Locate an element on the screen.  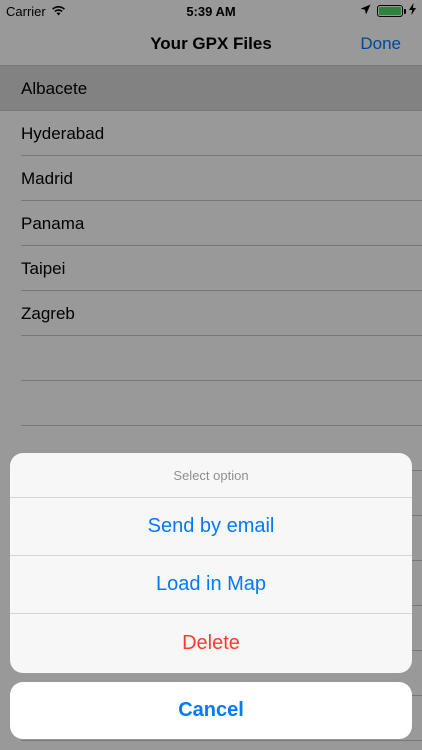
action-sheet-title: Select option is located at coordinates (211, 475).